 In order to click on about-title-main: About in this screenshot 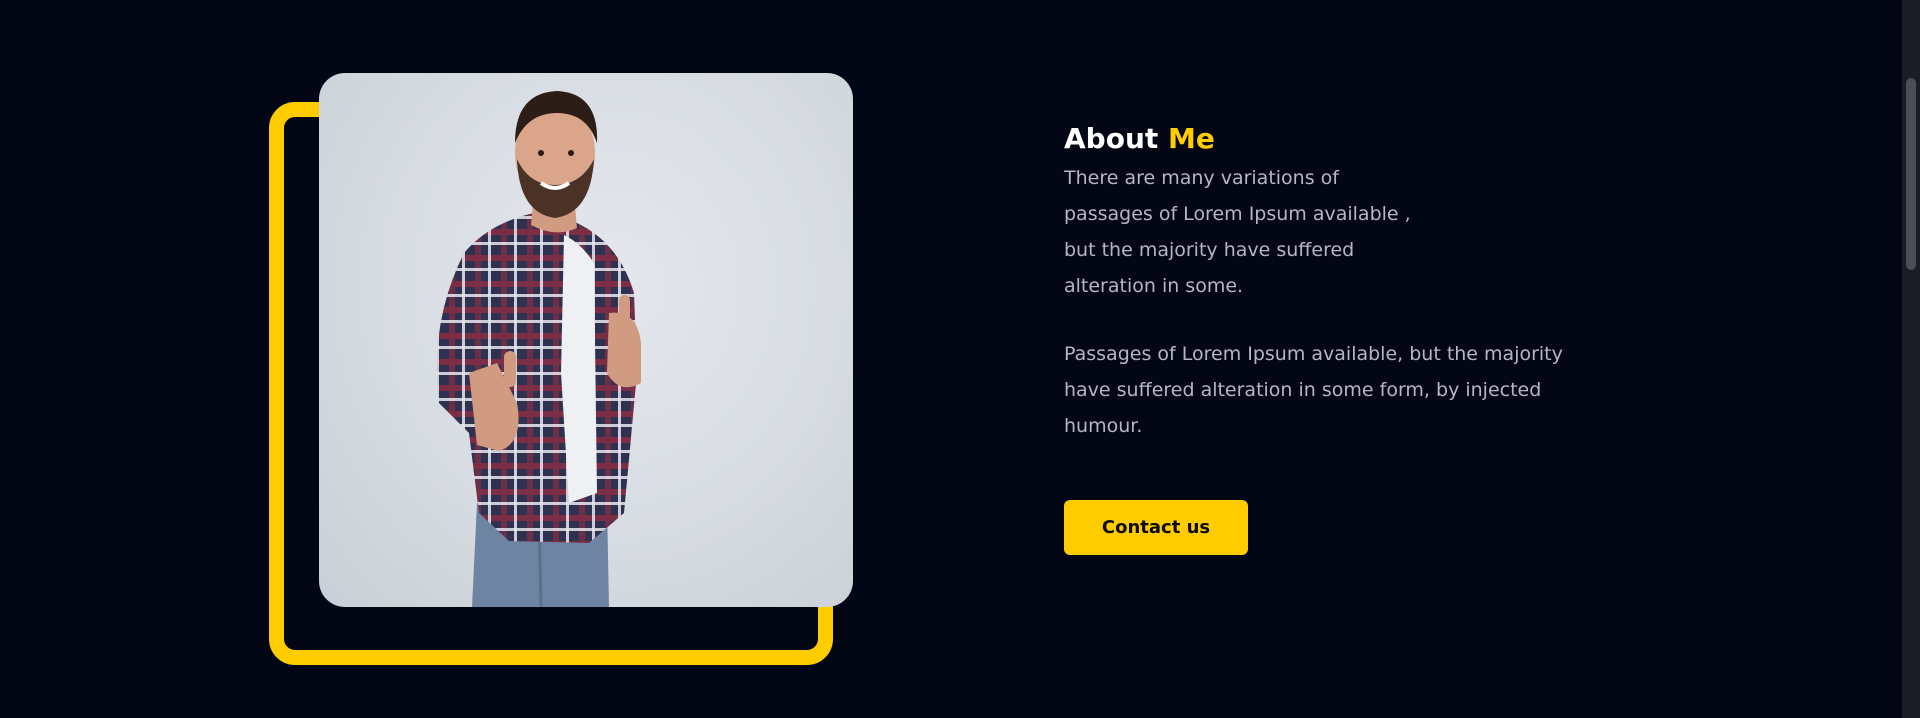, I will do `click(1111, 138)`.